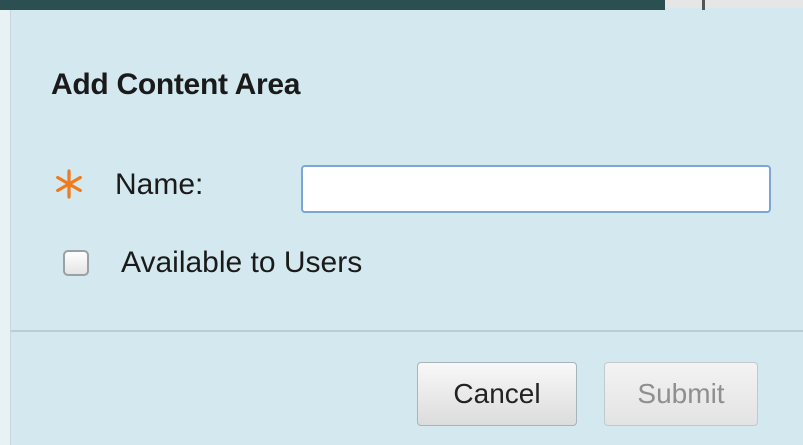  I want to click on name-field-row: Name:, so click(421, 191).